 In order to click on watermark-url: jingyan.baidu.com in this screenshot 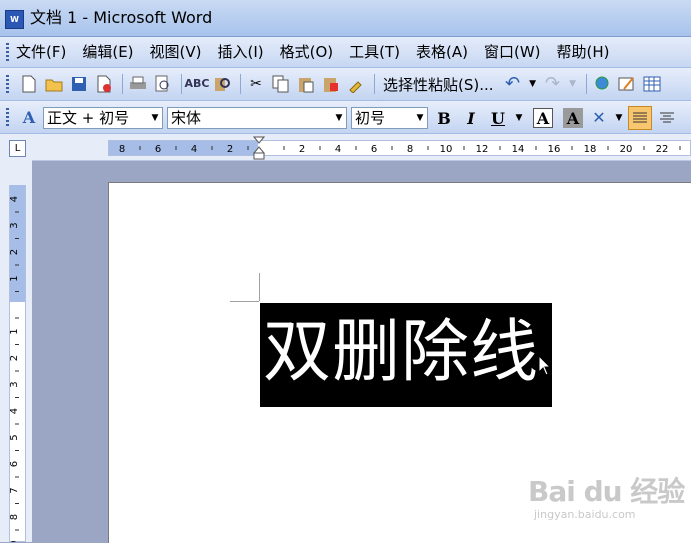, I will do `click(585, 514)`.